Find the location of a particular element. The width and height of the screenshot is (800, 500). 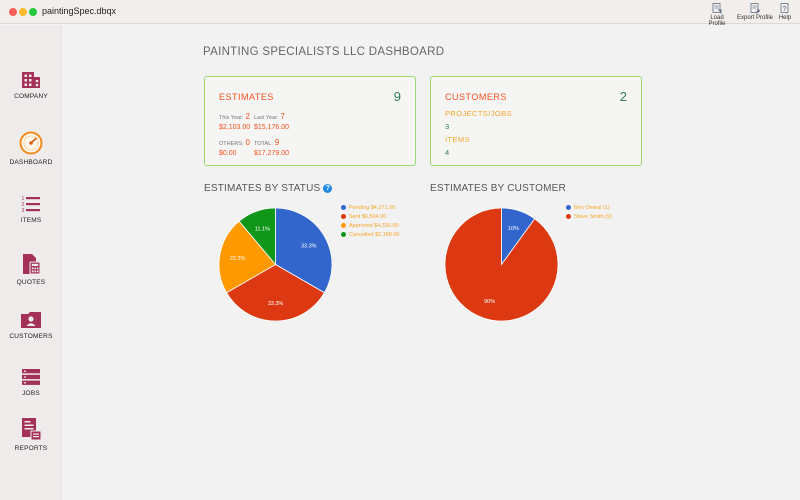

export-profile-button: Export Profile is located at coordinates (755, 12).